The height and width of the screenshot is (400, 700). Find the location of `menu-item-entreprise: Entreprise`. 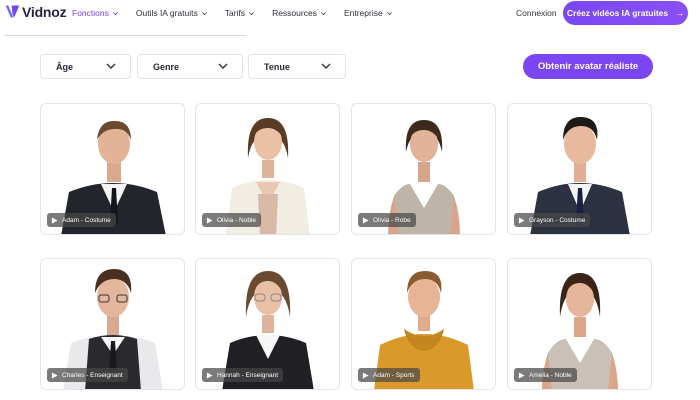

menu-item-entreprise: Entreprise is located at coordinates (368, 13).